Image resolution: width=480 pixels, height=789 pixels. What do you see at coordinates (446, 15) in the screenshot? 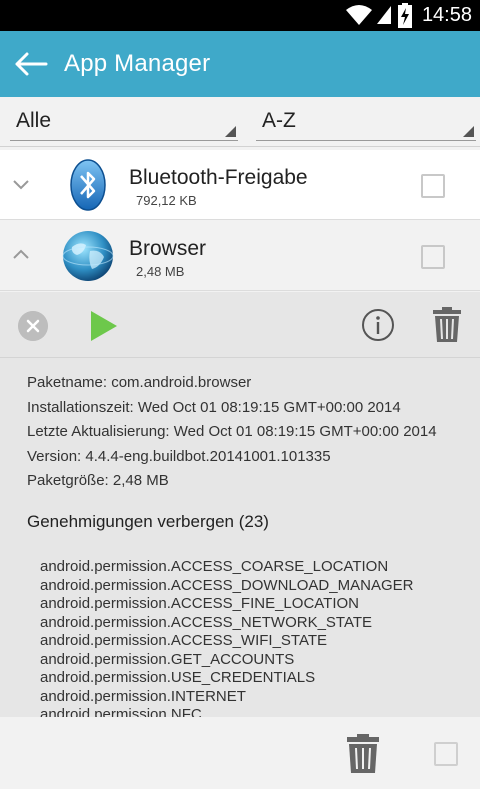
I see `clock: 14:58` at bounding box center [446, 15].